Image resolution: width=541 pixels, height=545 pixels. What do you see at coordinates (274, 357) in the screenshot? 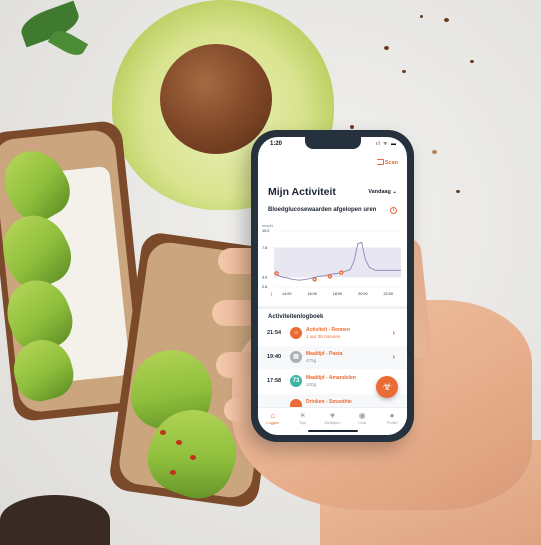
I see `log-entry-time: 19:40` at bounding box center [274, 357].